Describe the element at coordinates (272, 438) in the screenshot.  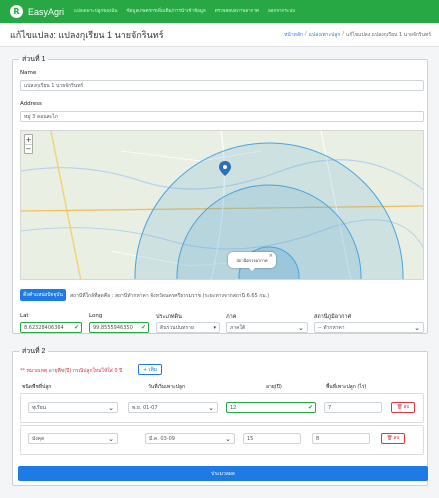
I see `age-input: 15` at that location.